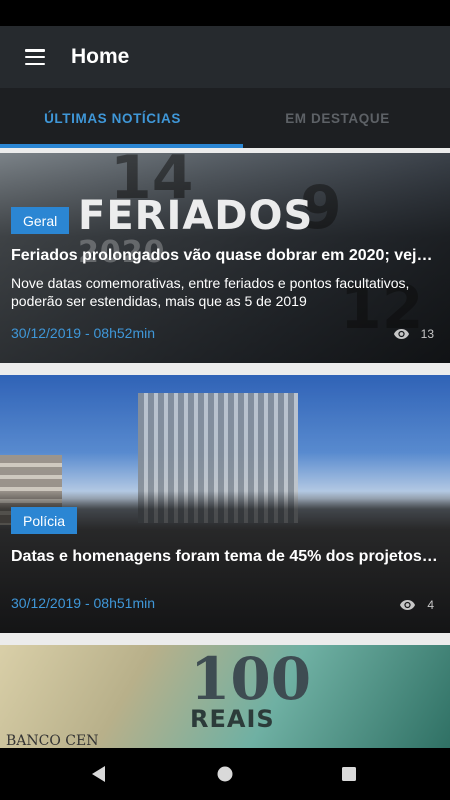  I want to click on recents-icon, so click(349, 774).